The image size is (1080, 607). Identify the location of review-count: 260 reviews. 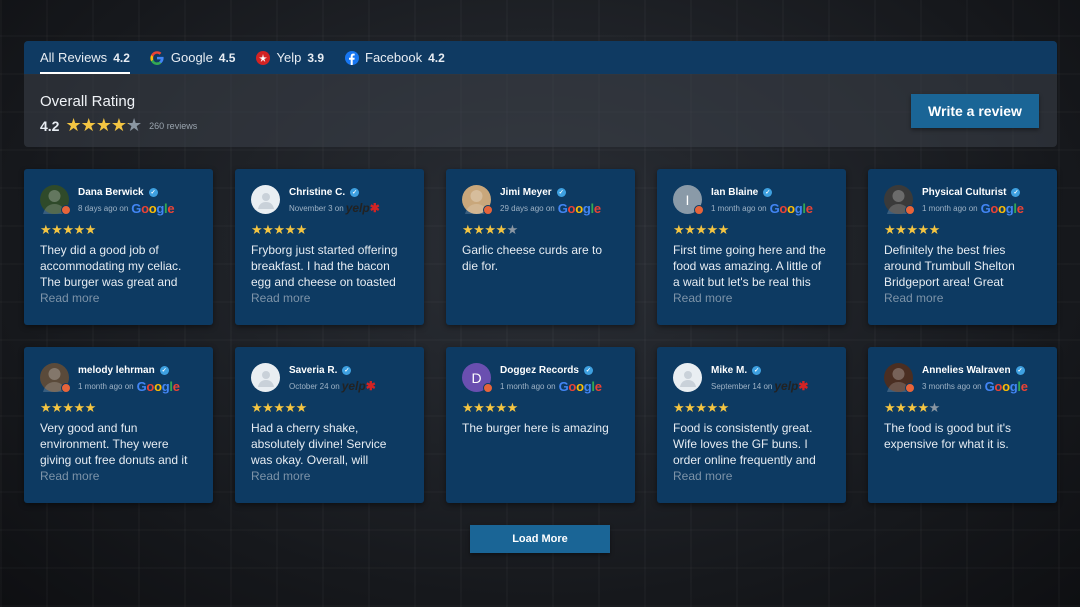
(173, 125).